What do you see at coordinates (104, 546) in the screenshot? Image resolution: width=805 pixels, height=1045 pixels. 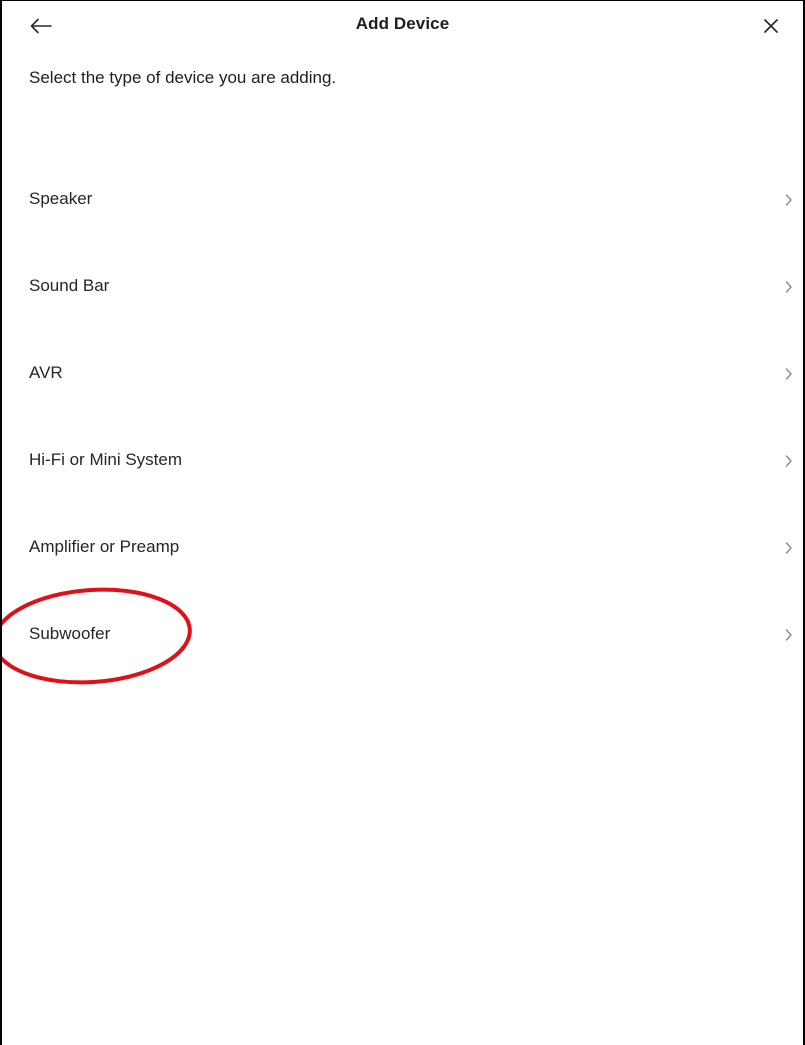 I see `device-type-label: Amplifier or Preamp` at bounding box center [104, 546].